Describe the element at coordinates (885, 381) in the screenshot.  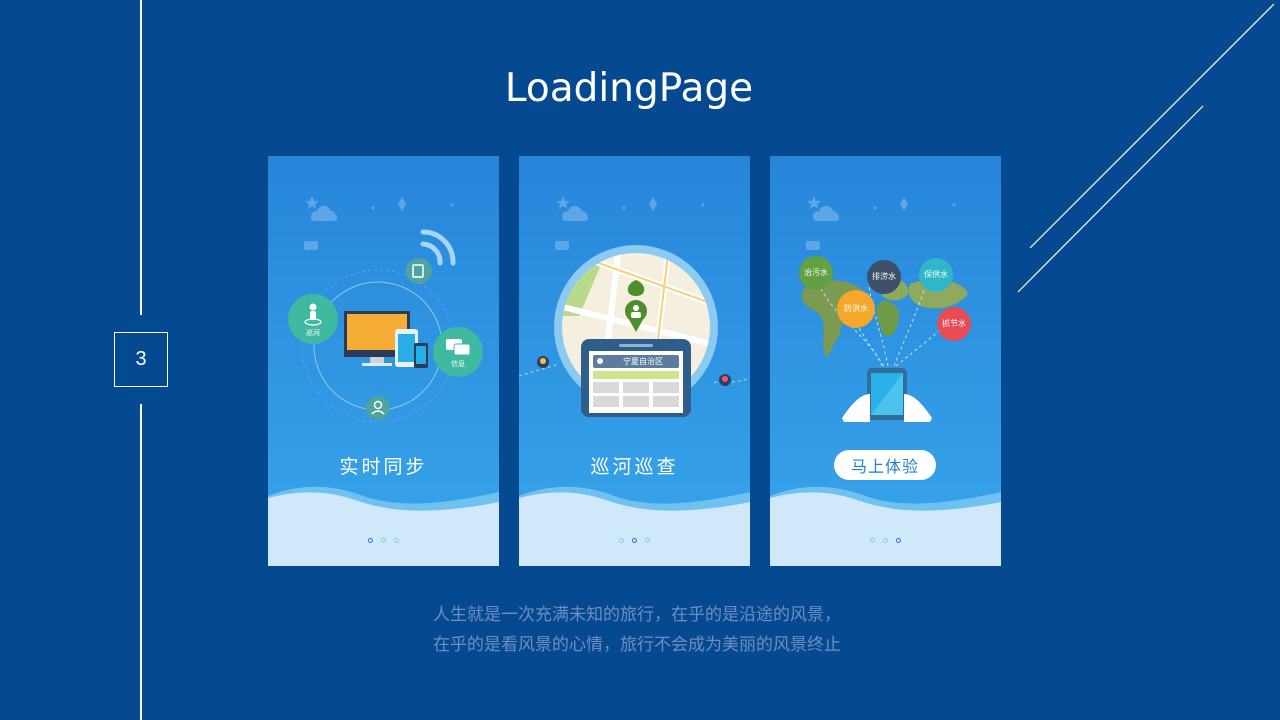
I see `water-management-illustration` at that location.